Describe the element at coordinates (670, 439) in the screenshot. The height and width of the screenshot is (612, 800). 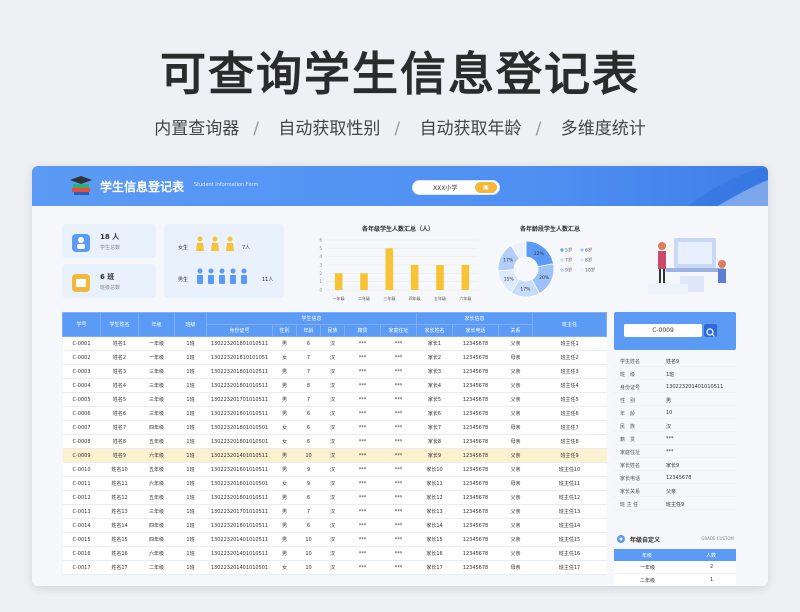
I see `detail-value: ***` at that location.